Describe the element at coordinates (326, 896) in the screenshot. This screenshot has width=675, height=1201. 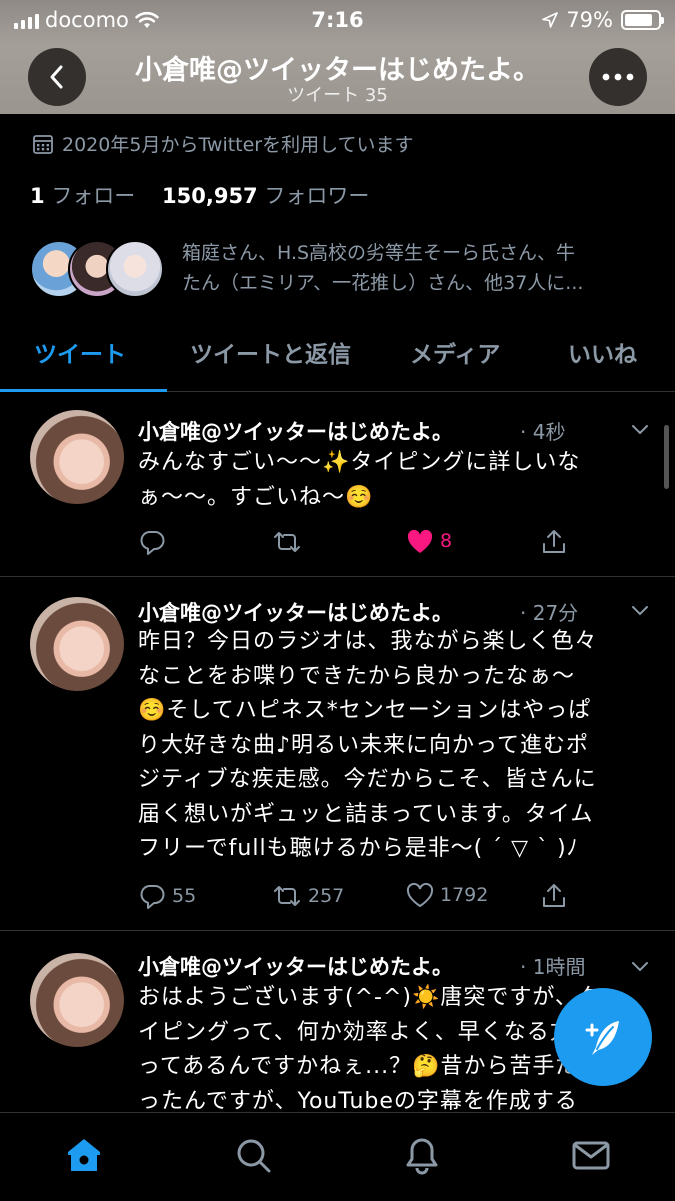
I see `retweet-count: 257` at that location.